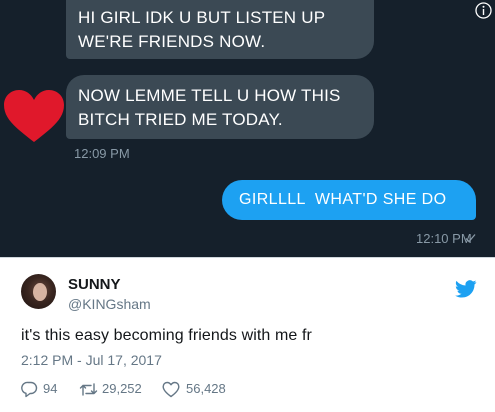  What do you see at coordinates (34, 116) in the screenshot?
I see `heart-icon` at bounding box center [34, 116].